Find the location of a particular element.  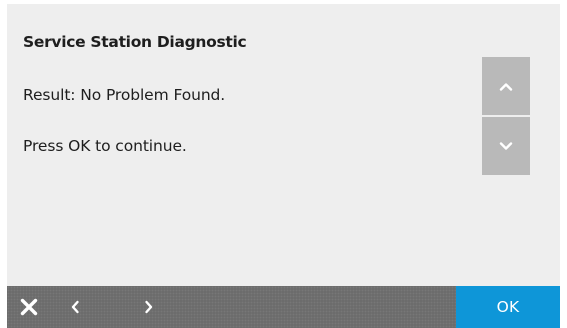

close-button is located at coordinates (29, 307).